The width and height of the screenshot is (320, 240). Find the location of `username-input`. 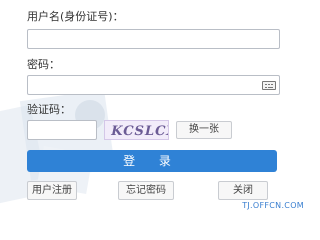

username-input is located at coordinates (153, 39).